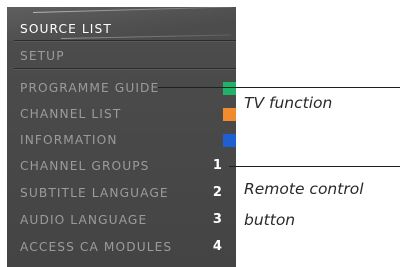 This screenshot has height=267, width=400. Describe the element at coordinates (229, 88) in the screenshot. I see `green-key-indicator` at that location.